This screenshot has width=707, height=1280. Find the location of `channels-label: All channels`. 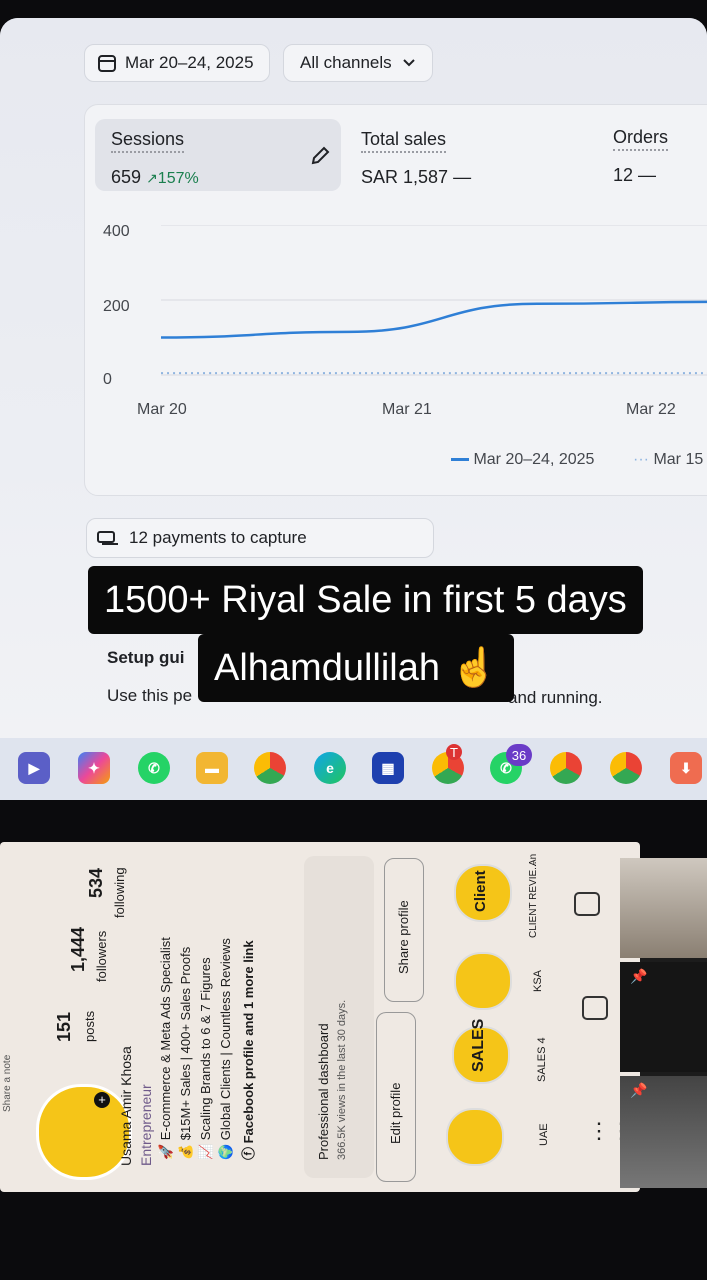

channels-label: All channels is located at coordinates (346, 62).